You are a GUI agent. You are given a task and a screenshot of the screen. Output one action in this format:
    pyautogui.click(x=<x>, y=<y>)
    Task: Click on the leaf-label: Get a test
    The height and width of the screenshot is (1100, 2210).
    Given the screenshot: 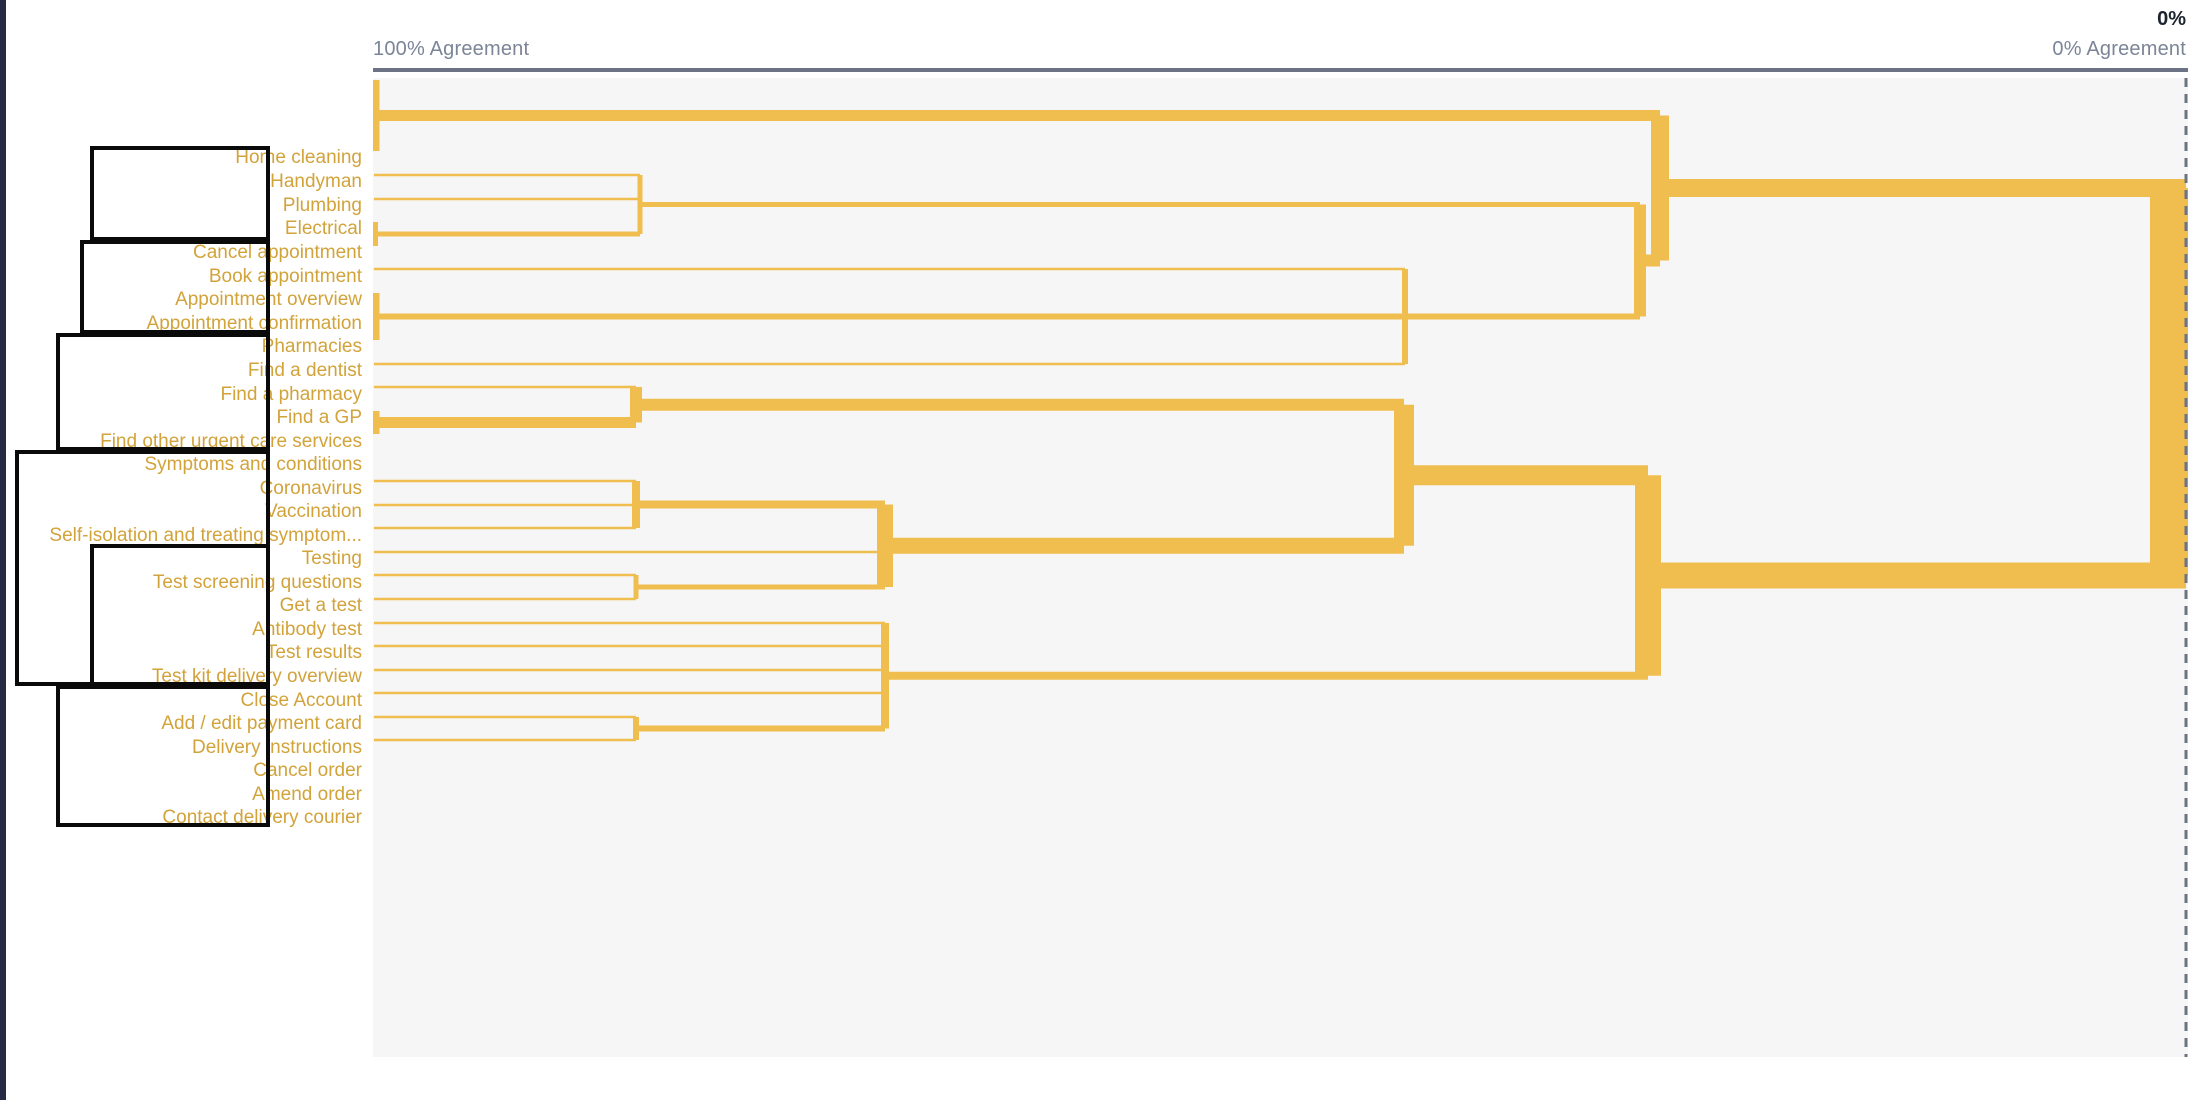 What is the action you would take?
    pyautogui.click(x=321, y=606)
    